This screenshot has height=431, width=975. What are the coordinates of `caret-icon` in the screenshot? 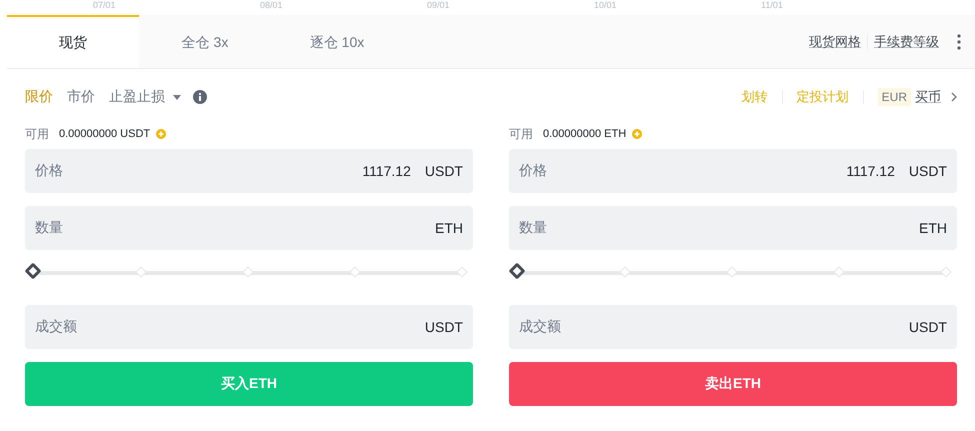 It's located at (177, 97).